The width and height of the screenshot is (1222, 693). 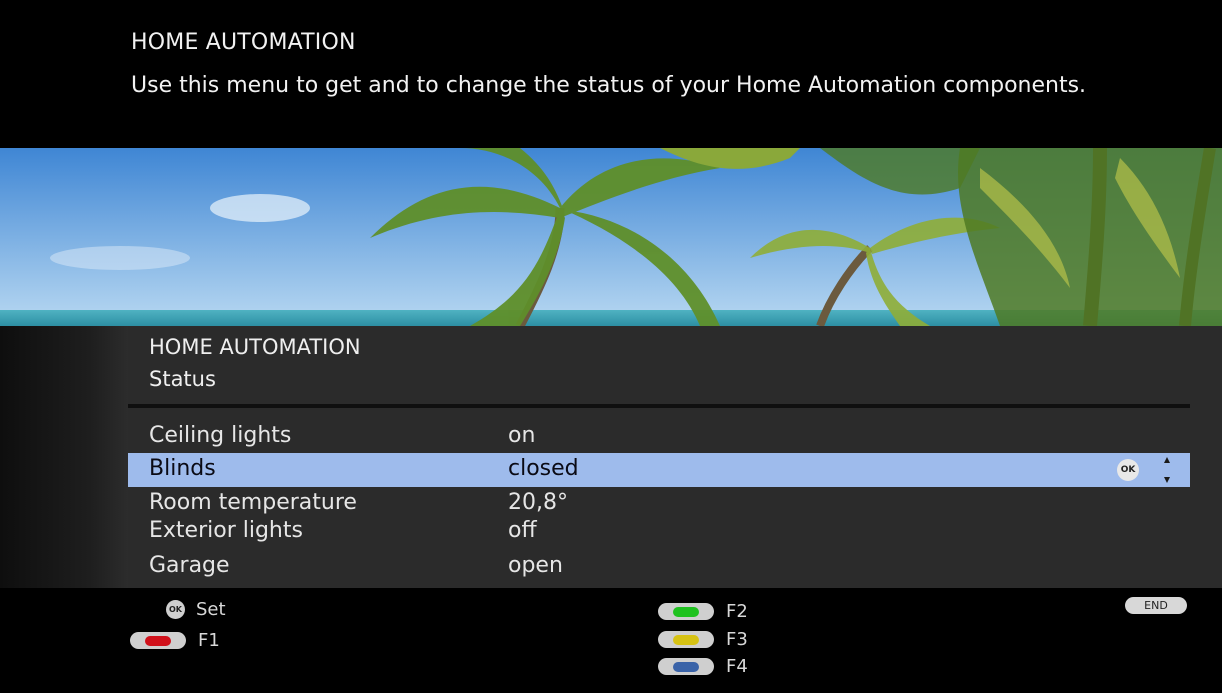 I want to click on menu-divider, so click(x=659, y=406).